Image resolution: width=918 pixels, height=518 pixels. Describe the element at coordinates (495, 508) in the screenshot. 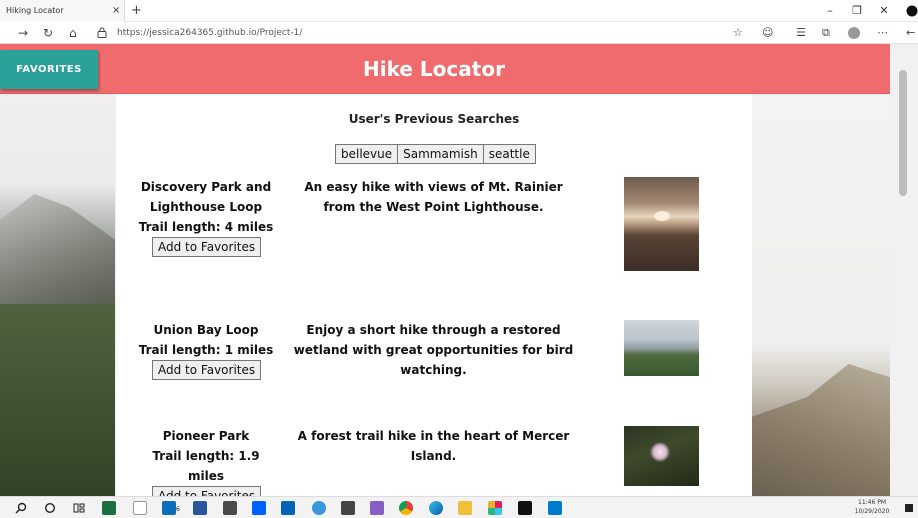

I see `slack-icon` at that location.